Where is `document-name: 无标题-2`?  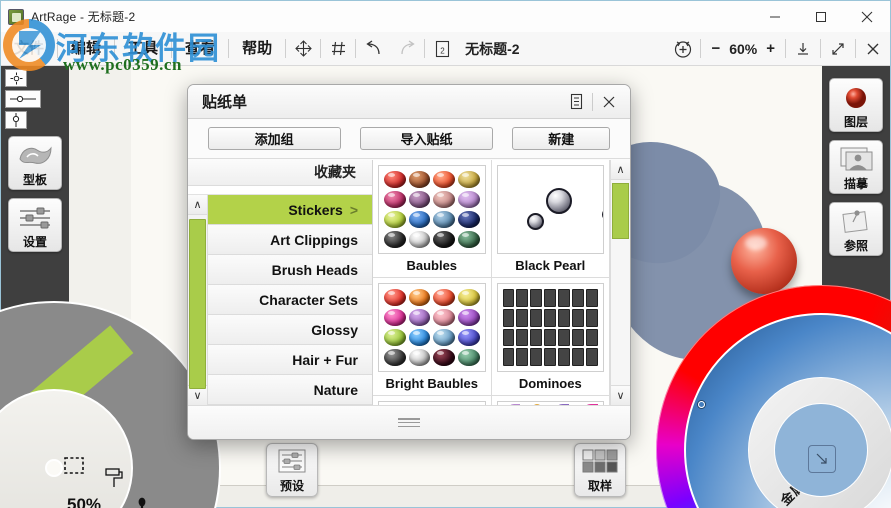 document-name: 无标题-2 is located at coordinates (494, 49).